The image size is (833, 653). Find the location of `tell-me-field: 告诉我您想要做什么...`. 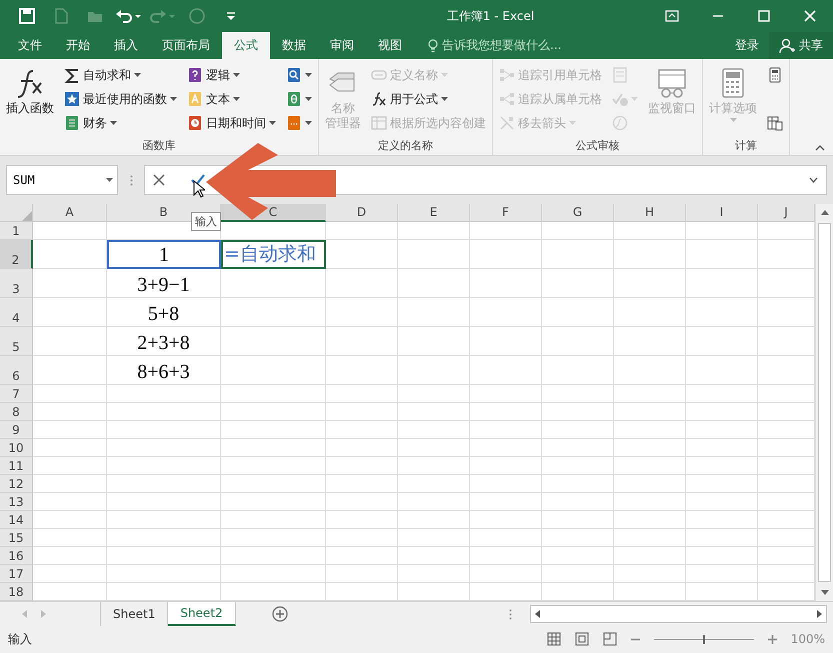

tell-me-field: 告诉我您想要做什么... is located at coordinates (502, 45).